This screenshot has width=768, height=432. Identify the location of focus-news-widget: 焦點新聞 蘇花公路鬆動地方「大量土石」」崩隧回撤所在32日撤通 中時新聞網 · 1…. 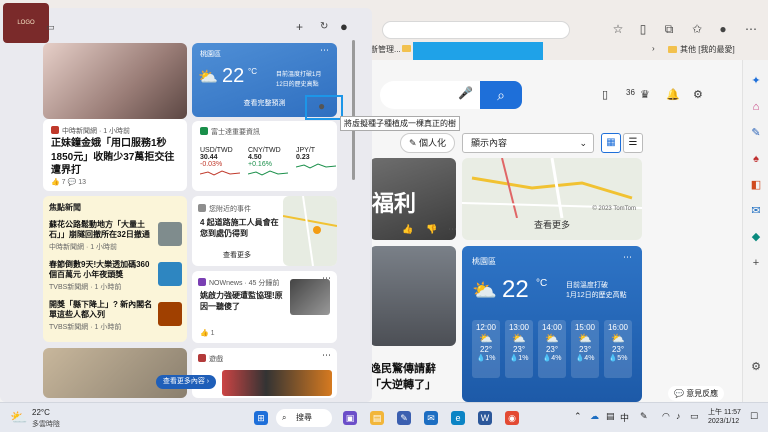
(115, 269).